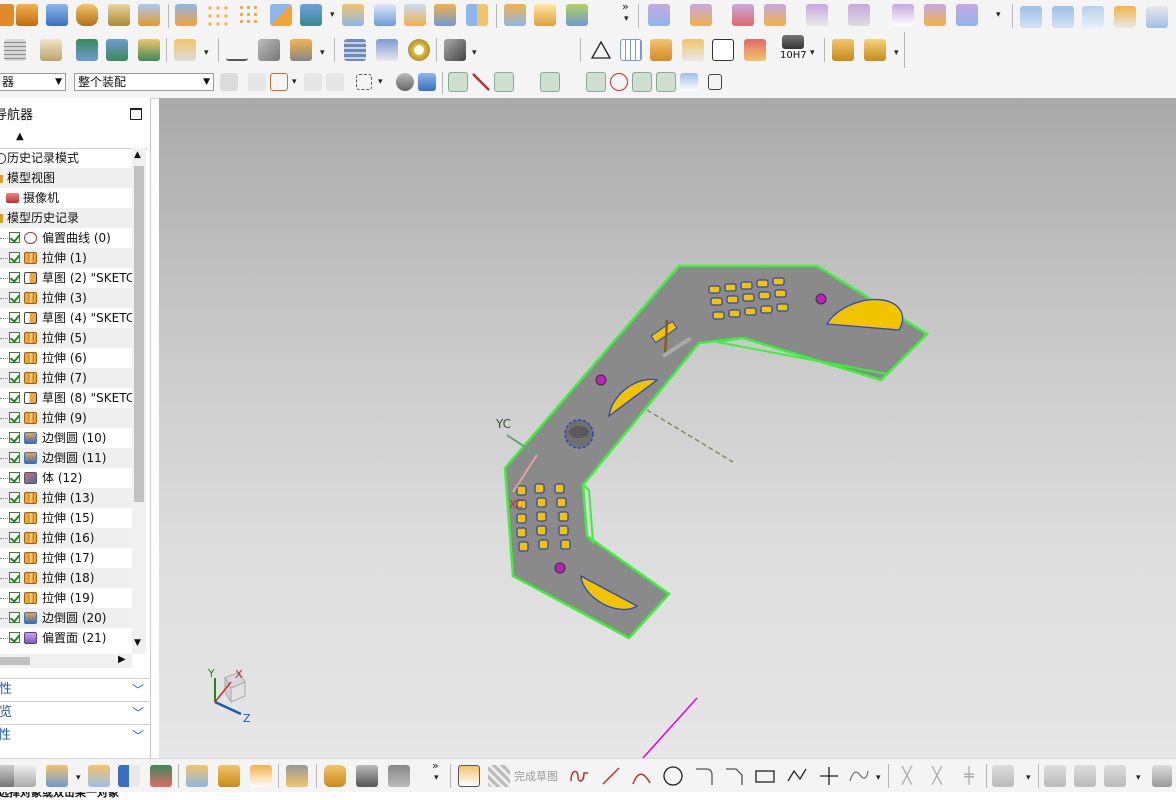 This screenshot has height=800, width=1176. Describe the element at coordinates (66, 318) in the screenshot. I see `tree-node-feature: 草图 (4) "SKETC` at that location.